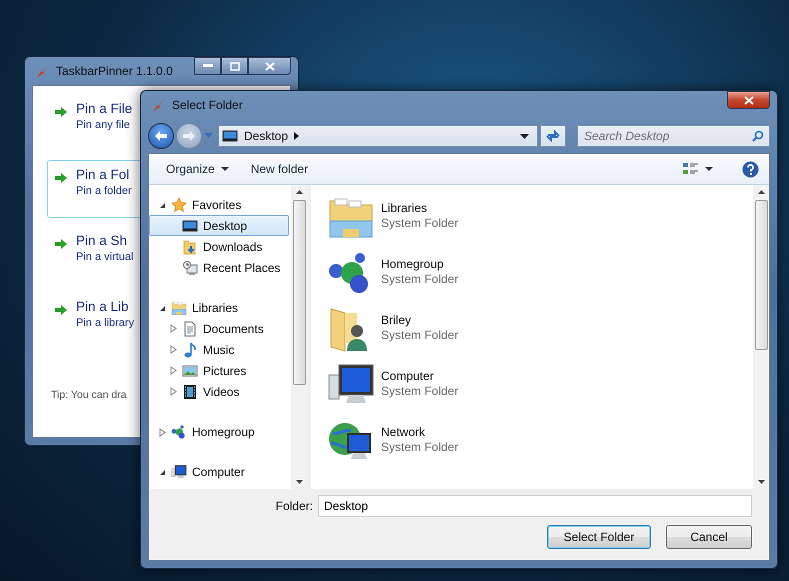 This screenshot has width=789, height=581. What do you see at coordinates (103, 174) in the screenshot?
I see `option-title: Pin a Fol` at bounding box center [103, 174].